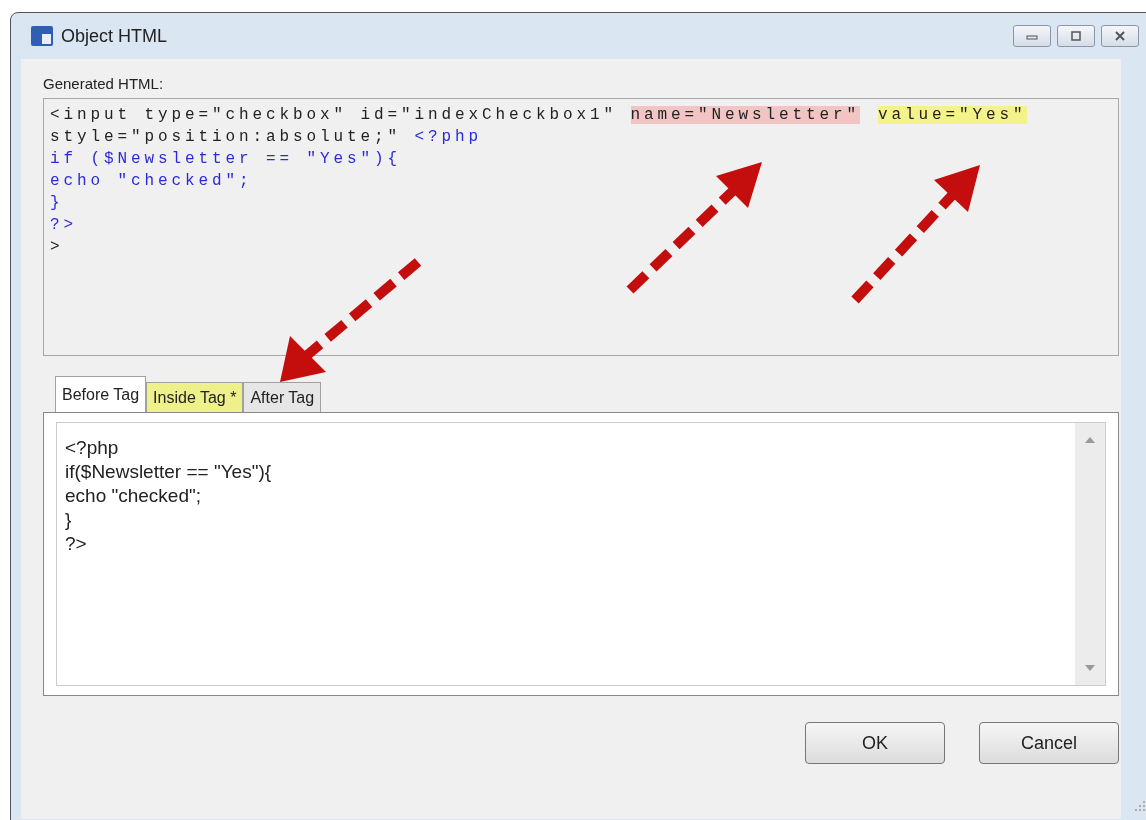  I want to click on maximize-icon, so click(1076, 36).